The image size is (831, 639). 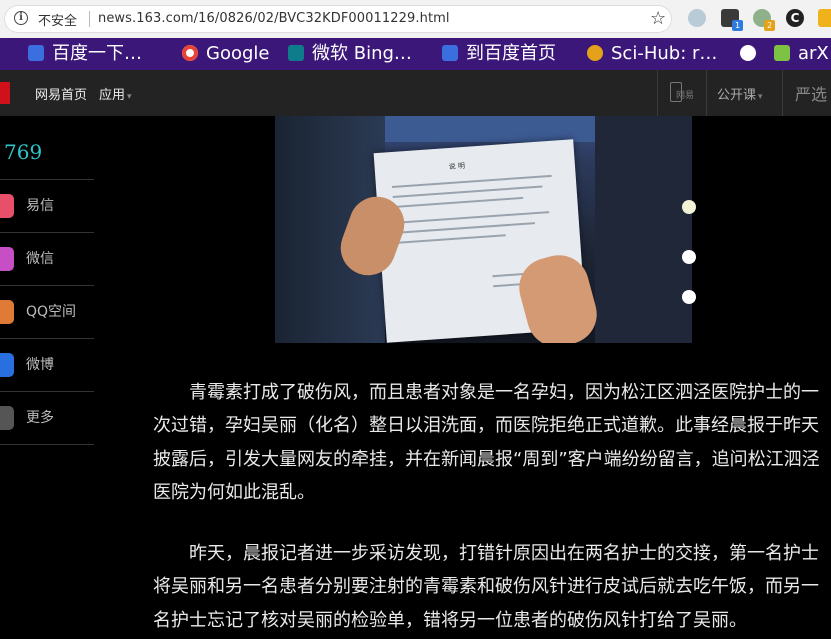 I want to click on yixin-icon, so click(x=7, y=206).